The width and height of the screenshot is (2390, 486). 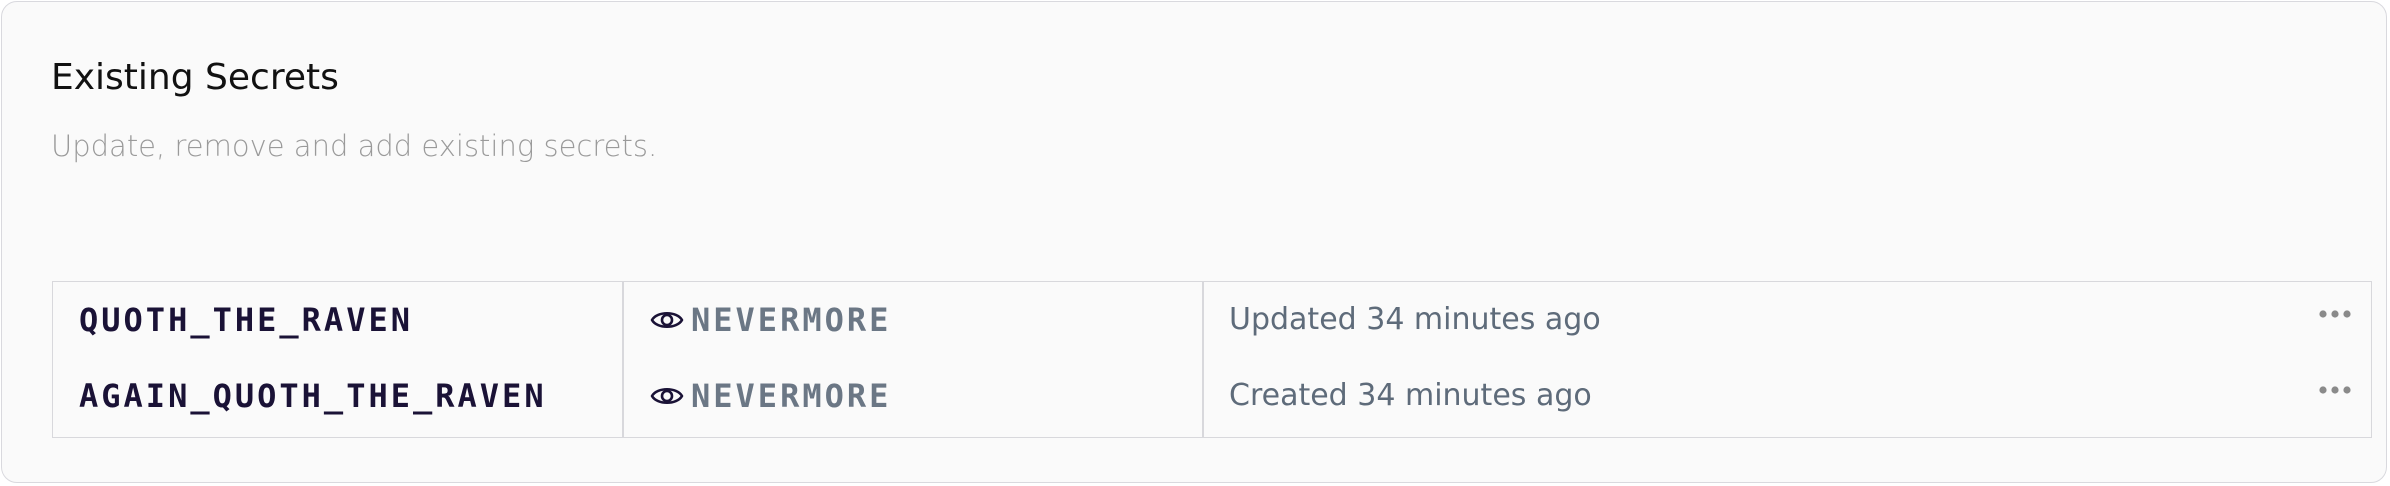 I want to click on section-title: Existing Secrets, so click(x=195, y=77).